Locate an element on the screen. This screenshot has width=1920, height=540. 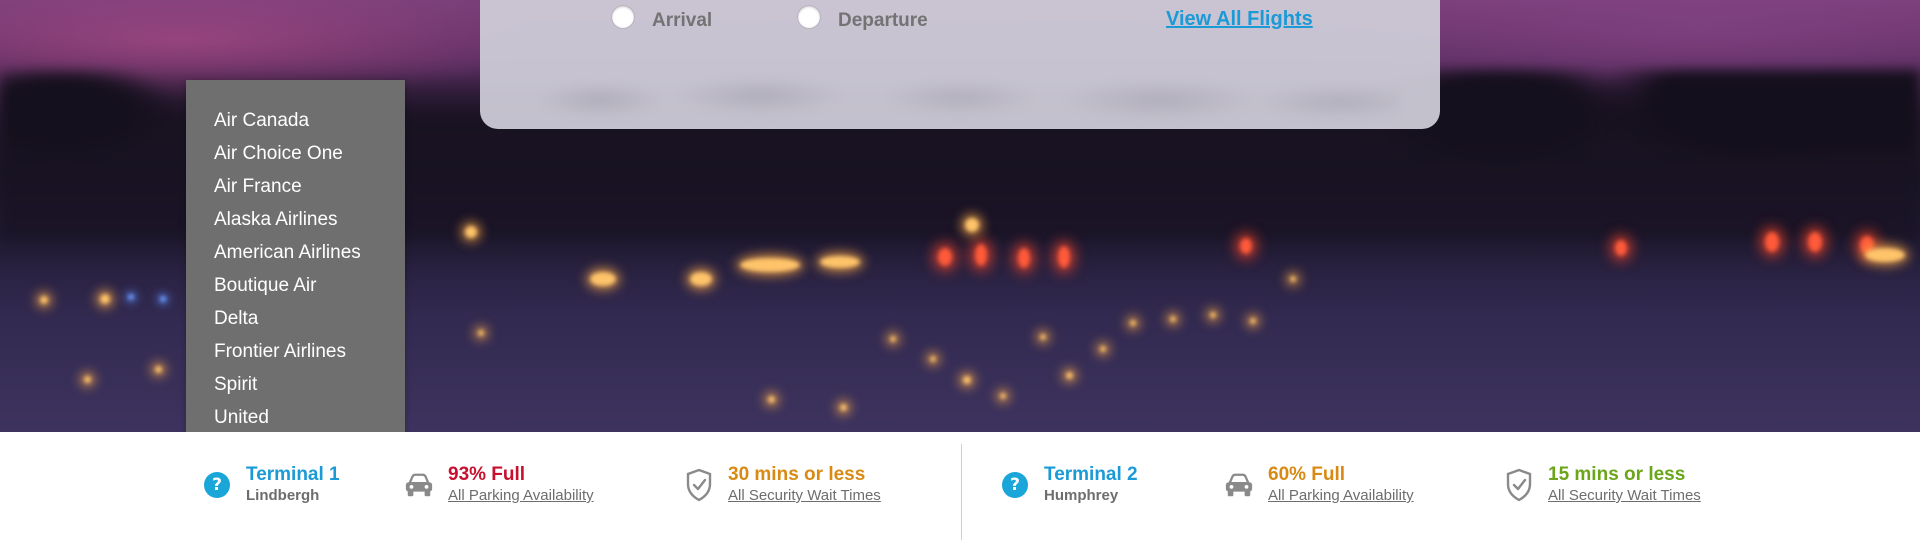
terminal-1-parking: 93% Full All Parking Availability is located at coordinates (499, 485).